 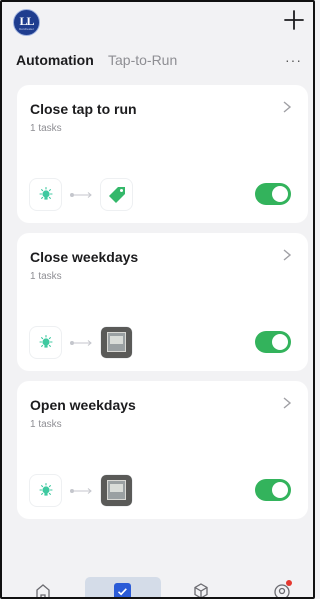 I want to click on automation-title: Open weekdays, so click(x=83, y=405).